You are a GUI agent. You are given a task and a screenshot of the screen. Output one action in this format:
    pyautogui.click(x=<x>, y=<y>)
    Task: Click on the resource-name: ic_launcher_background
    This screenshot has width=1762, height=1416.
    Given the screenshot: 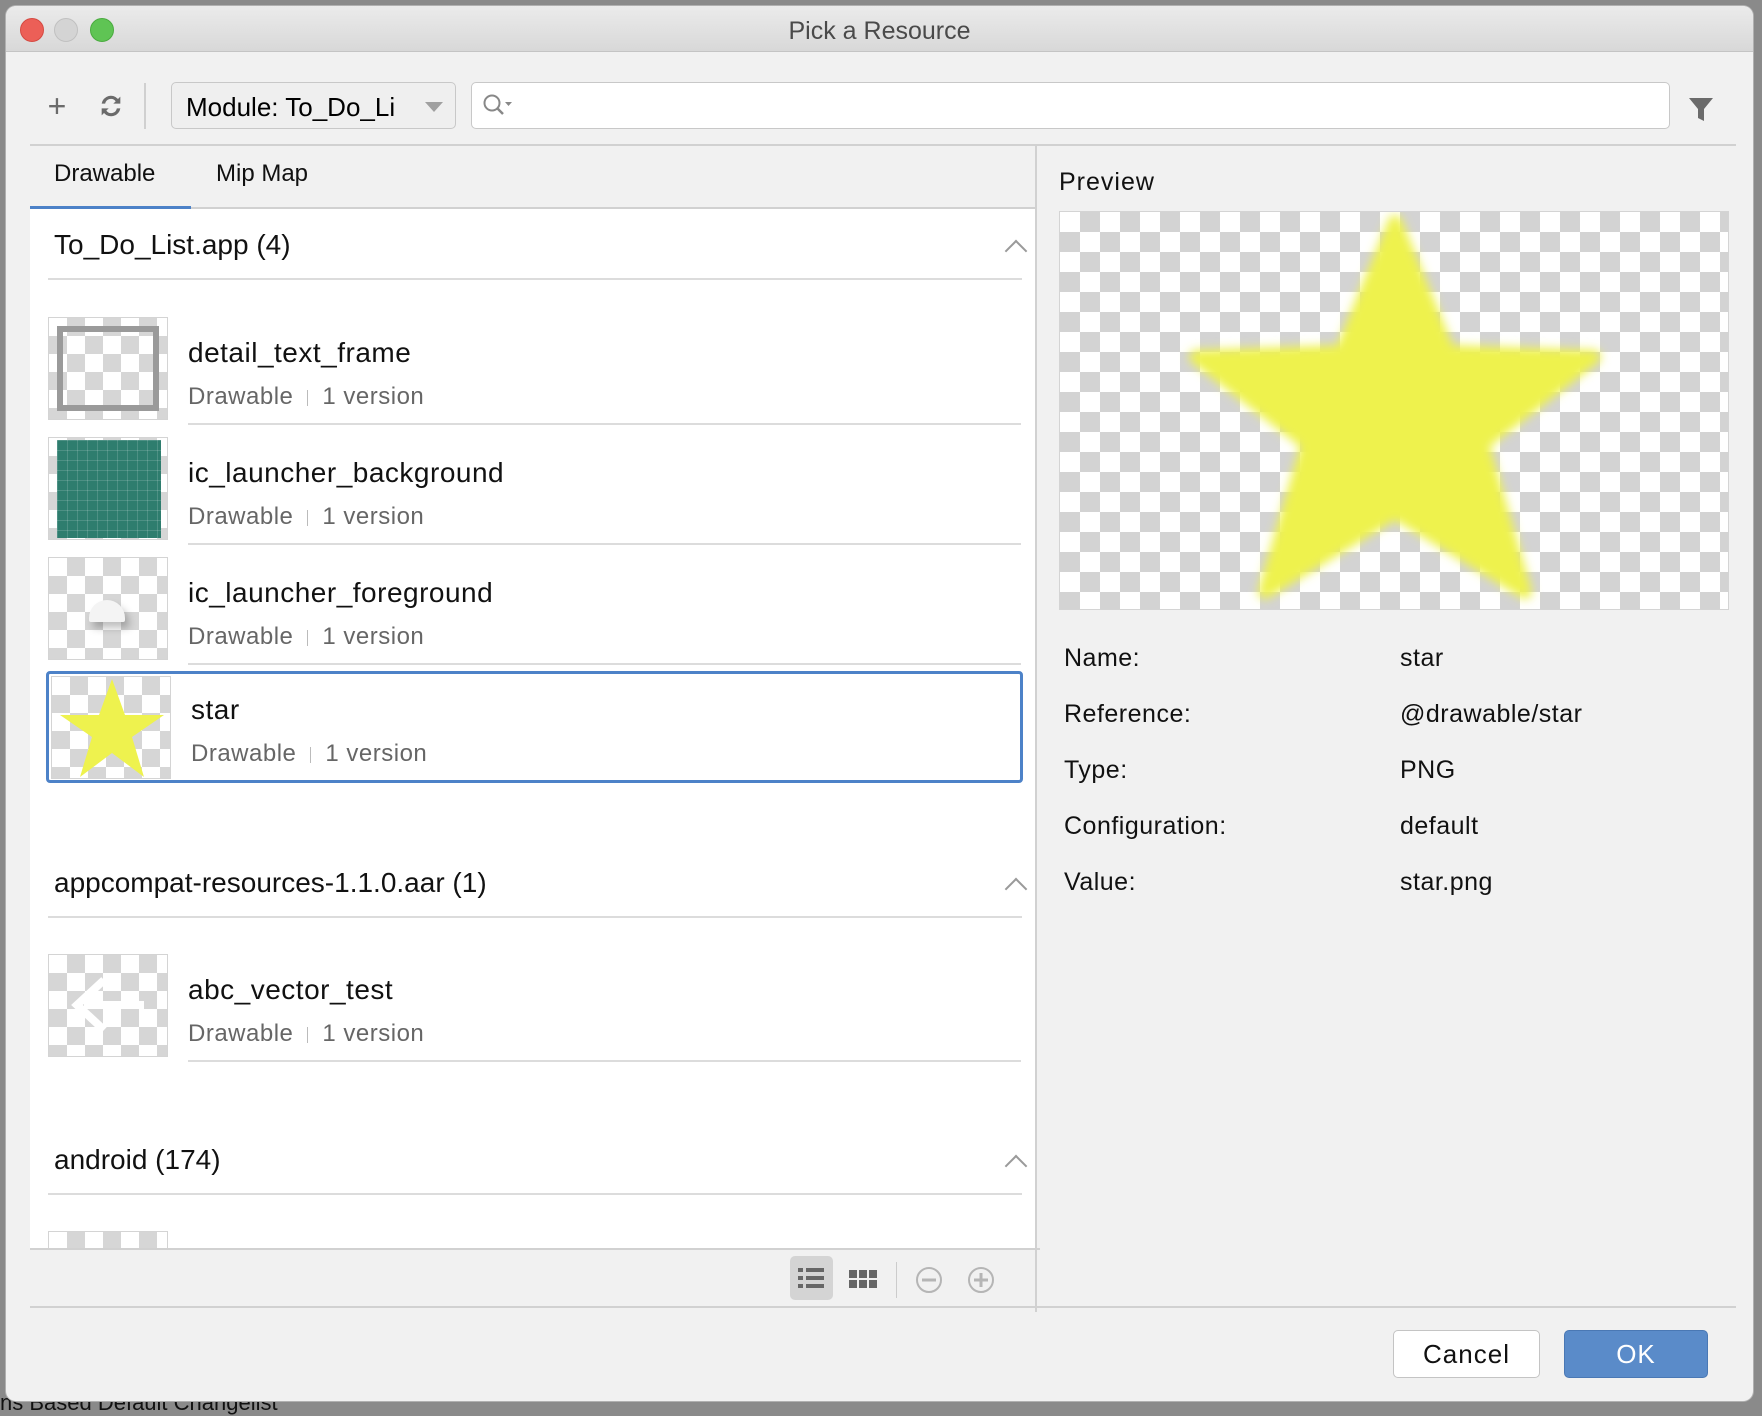 What is the action you would take?
    pyautogui.click(x=346, y=472)
    